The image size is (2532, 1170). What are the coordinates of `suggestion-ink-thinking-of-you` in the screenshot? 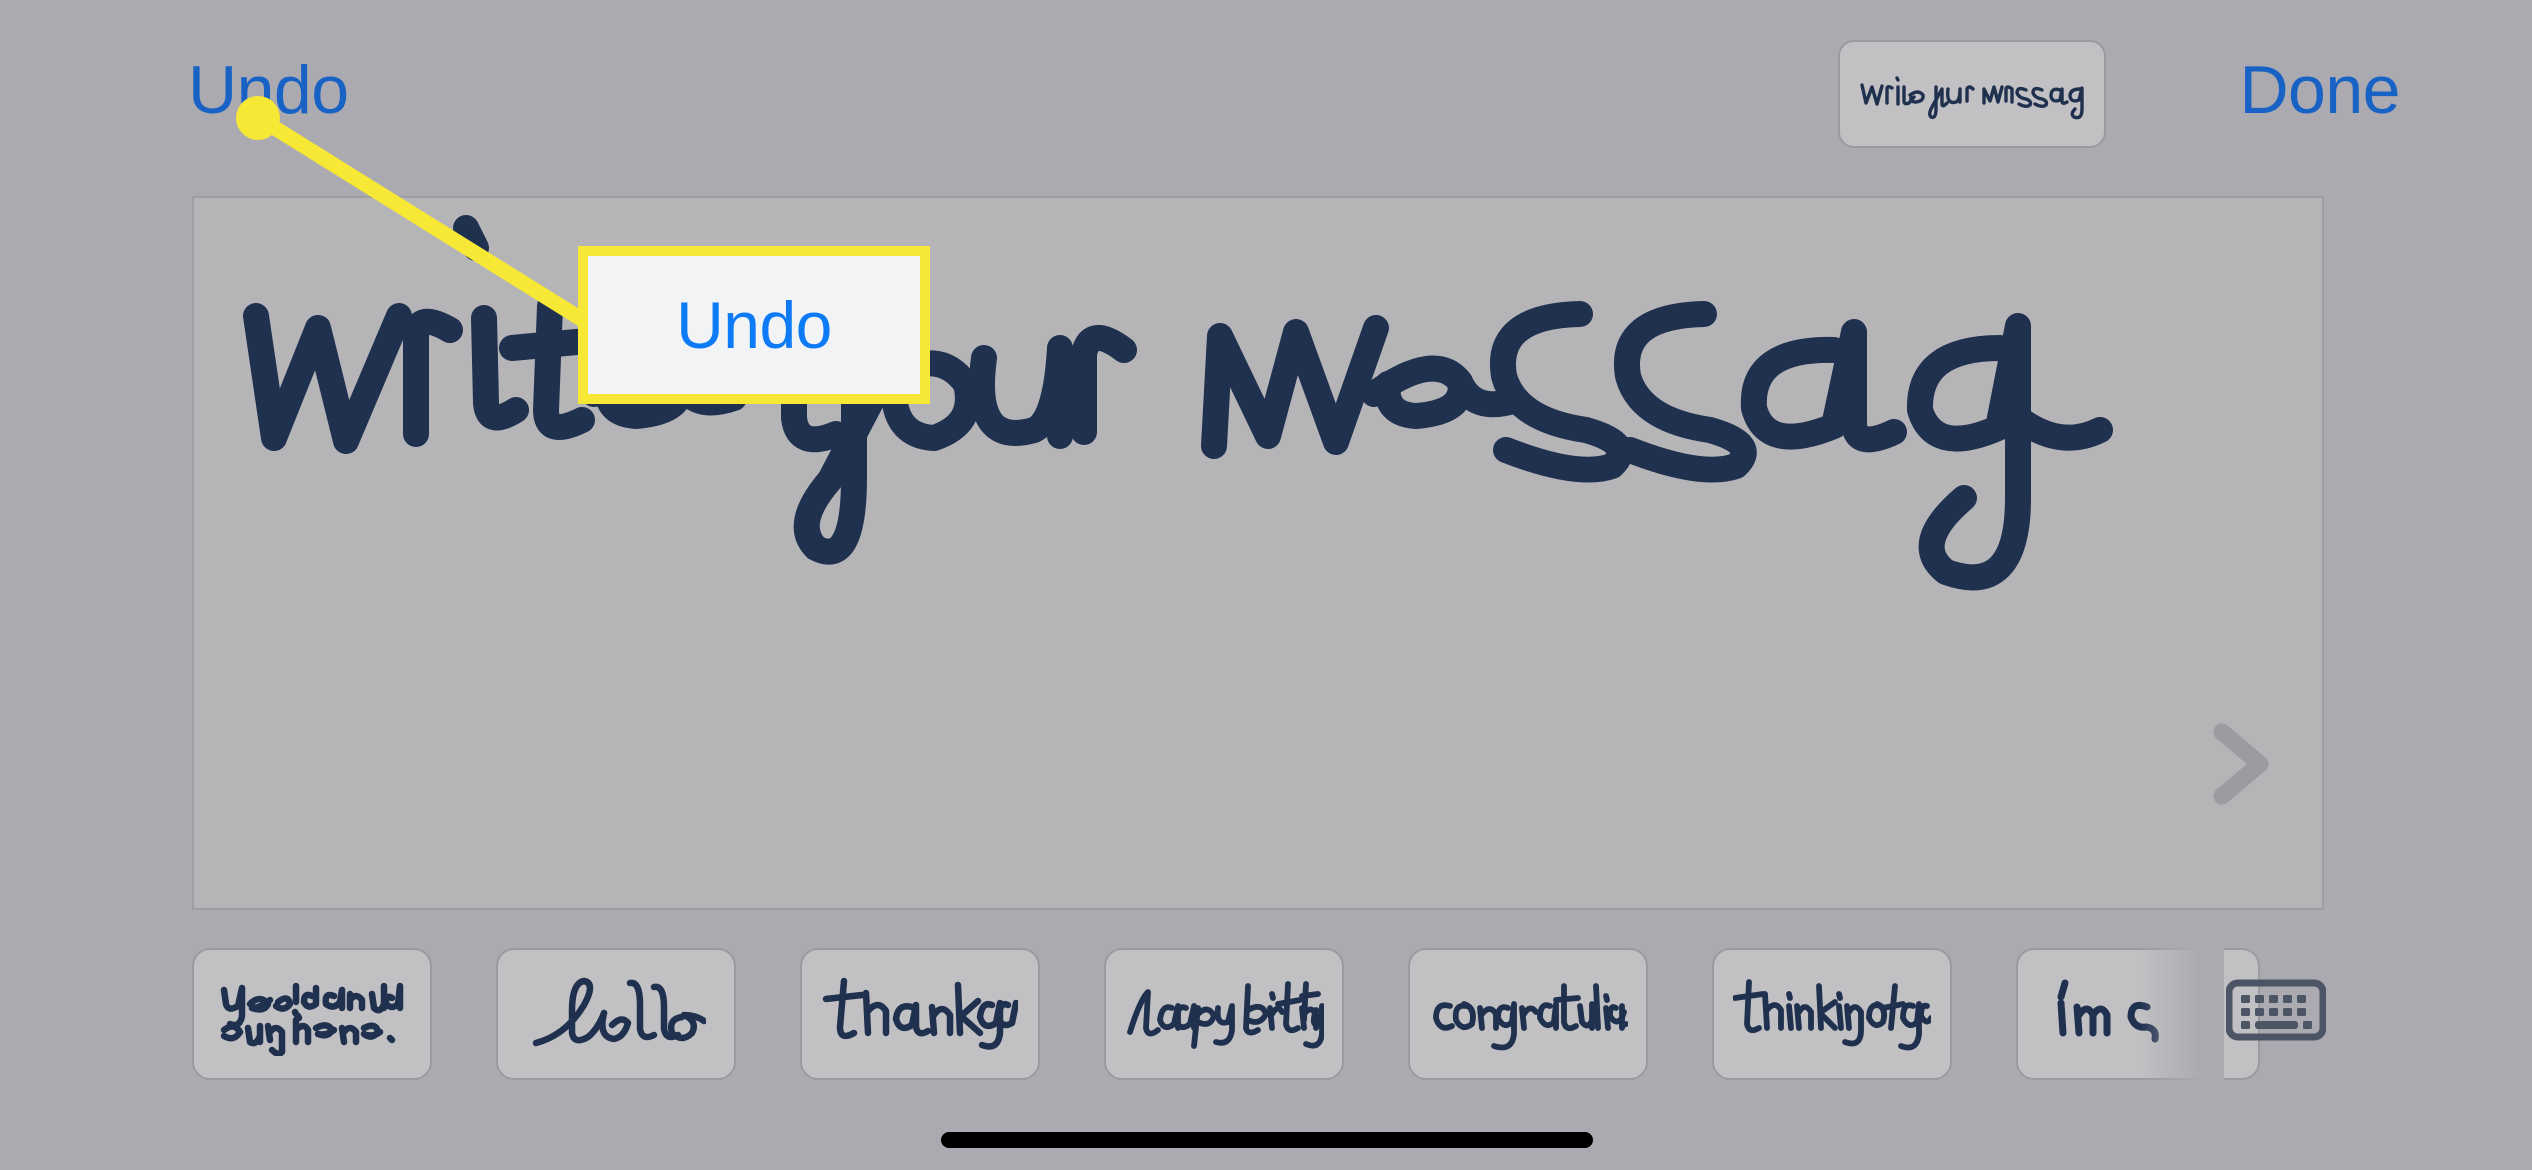 It's located at (1832, 1014).